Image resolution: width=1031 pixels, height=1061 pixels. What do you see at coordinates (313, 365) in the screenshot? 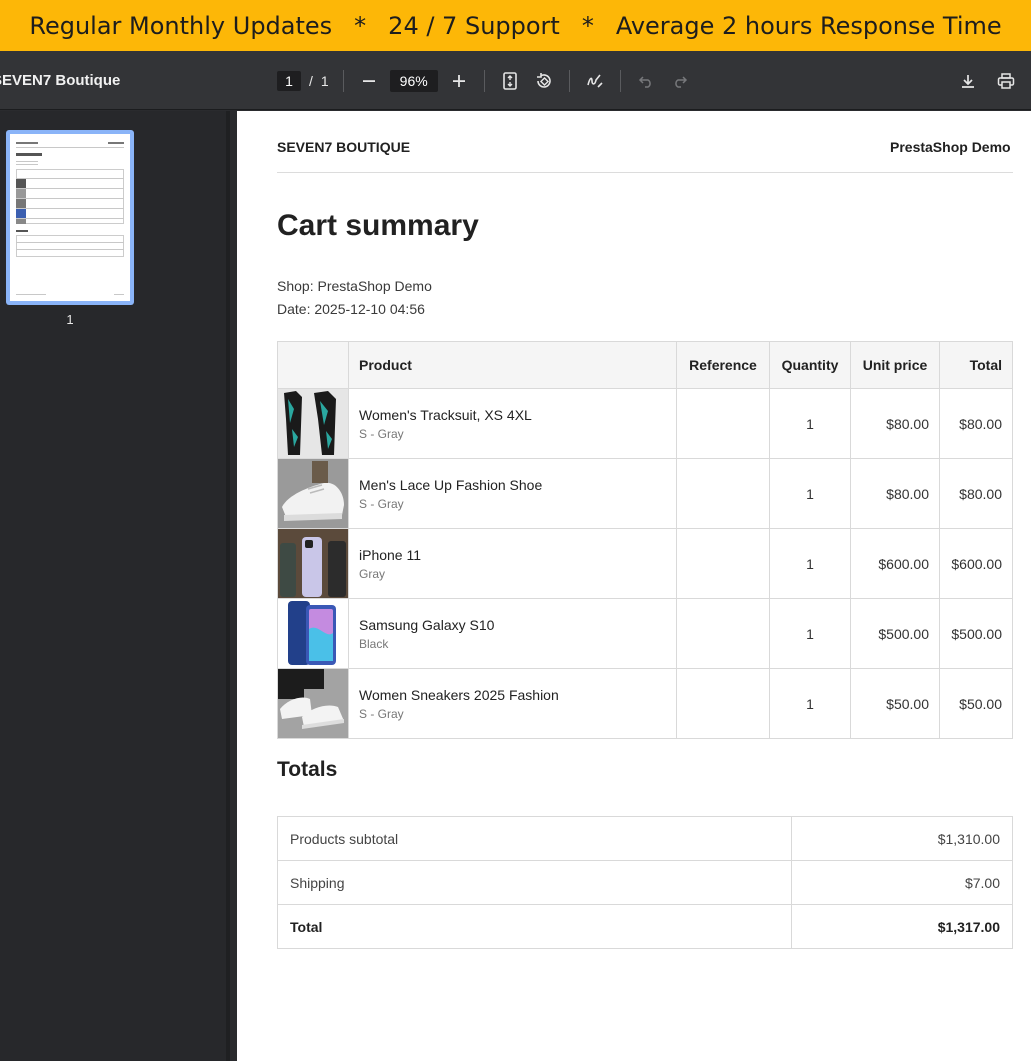
I see `image-column-header` at bounding box center [313, 365].